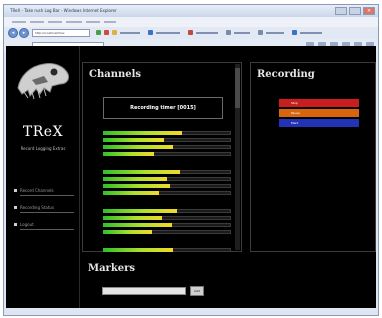  Describe the element at coordinates (237, 88) in the screenshot. I see `scrollbar-thumb` at that location.